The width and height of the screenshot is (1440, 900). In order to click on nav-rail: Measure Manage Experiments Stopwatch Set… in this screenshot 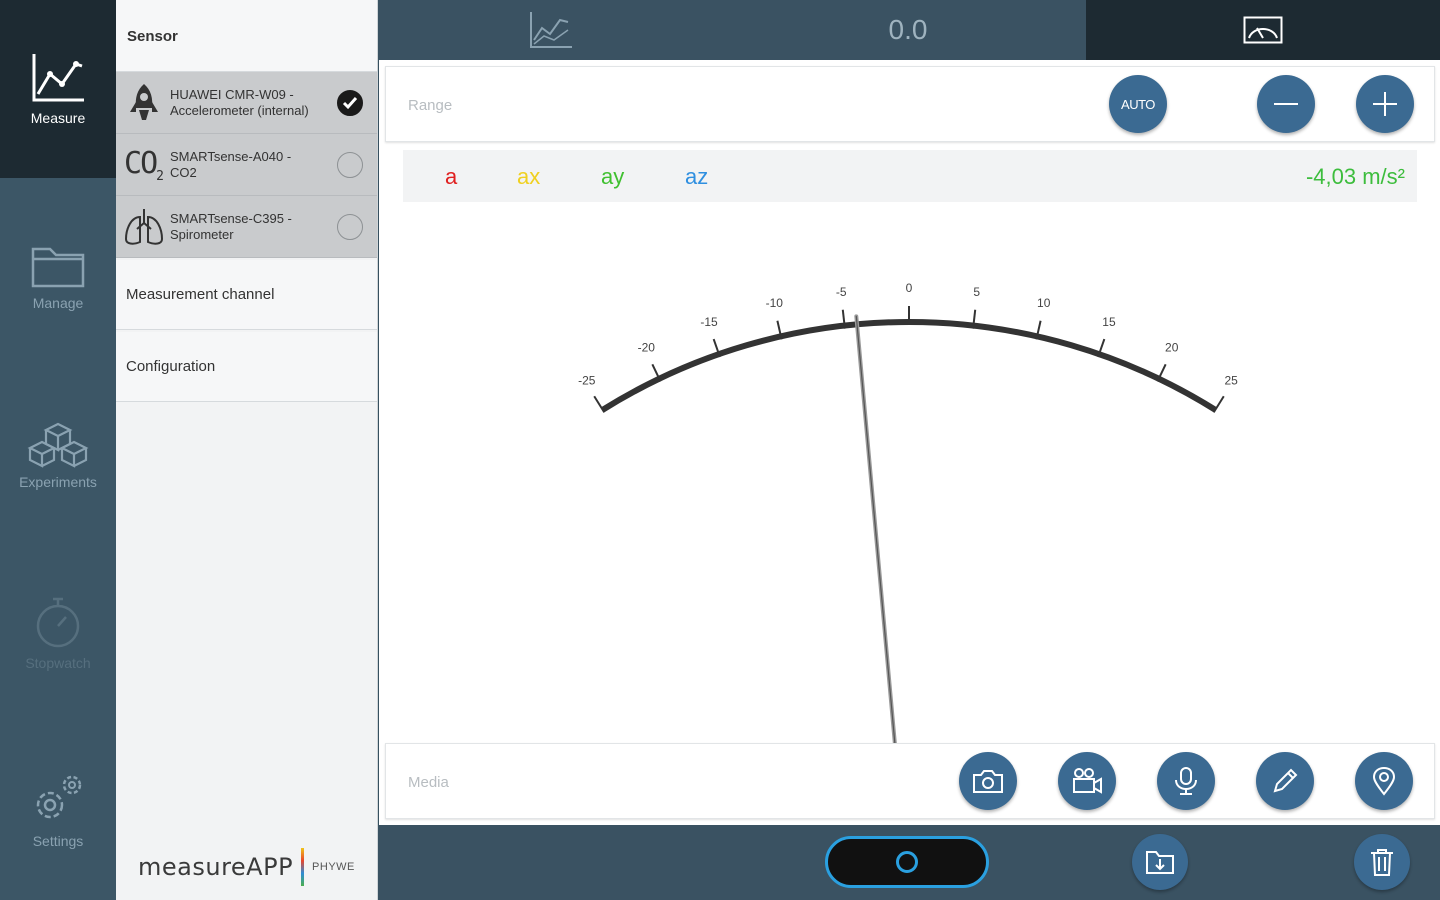, I will do `click(58, 450)`.